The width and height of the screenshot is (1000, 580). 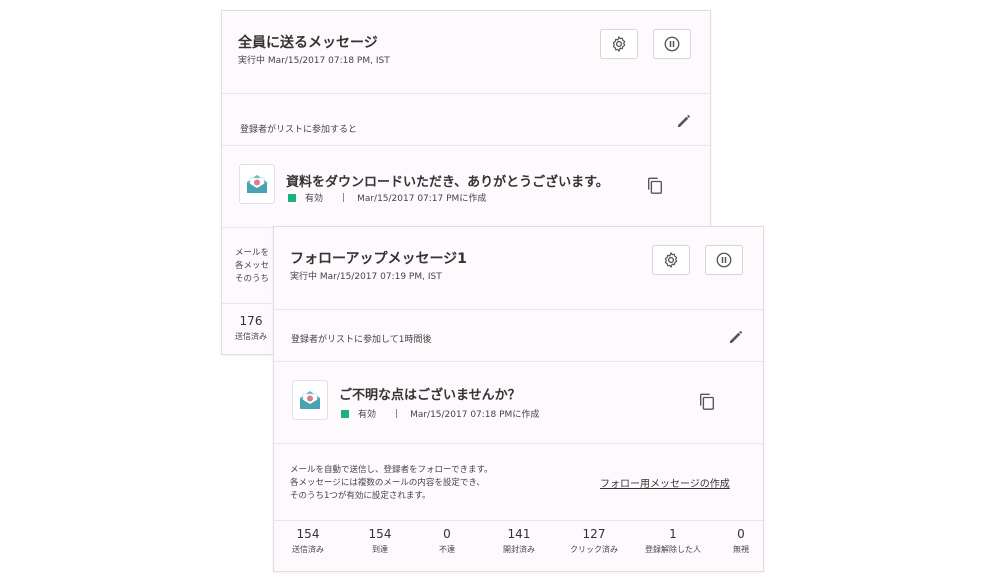 I want to click on stat-value: 141, so click(x=519, y=534).